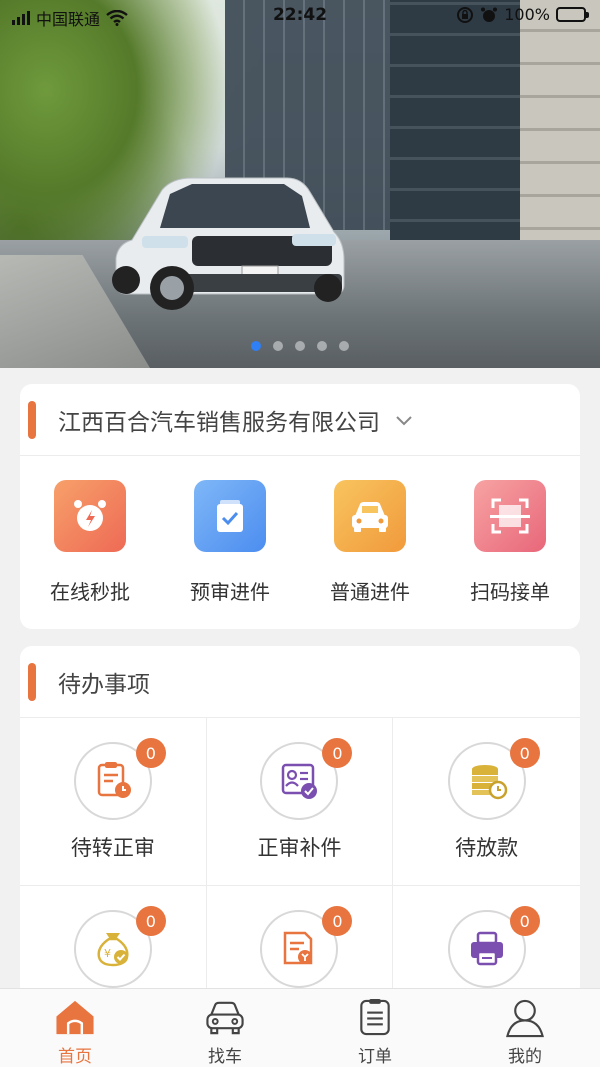 The image size is (600, 1067). Describe the element at coordinates (370, 592) in the screenshot. I see `quick-action-label: 普通进件` at that location.